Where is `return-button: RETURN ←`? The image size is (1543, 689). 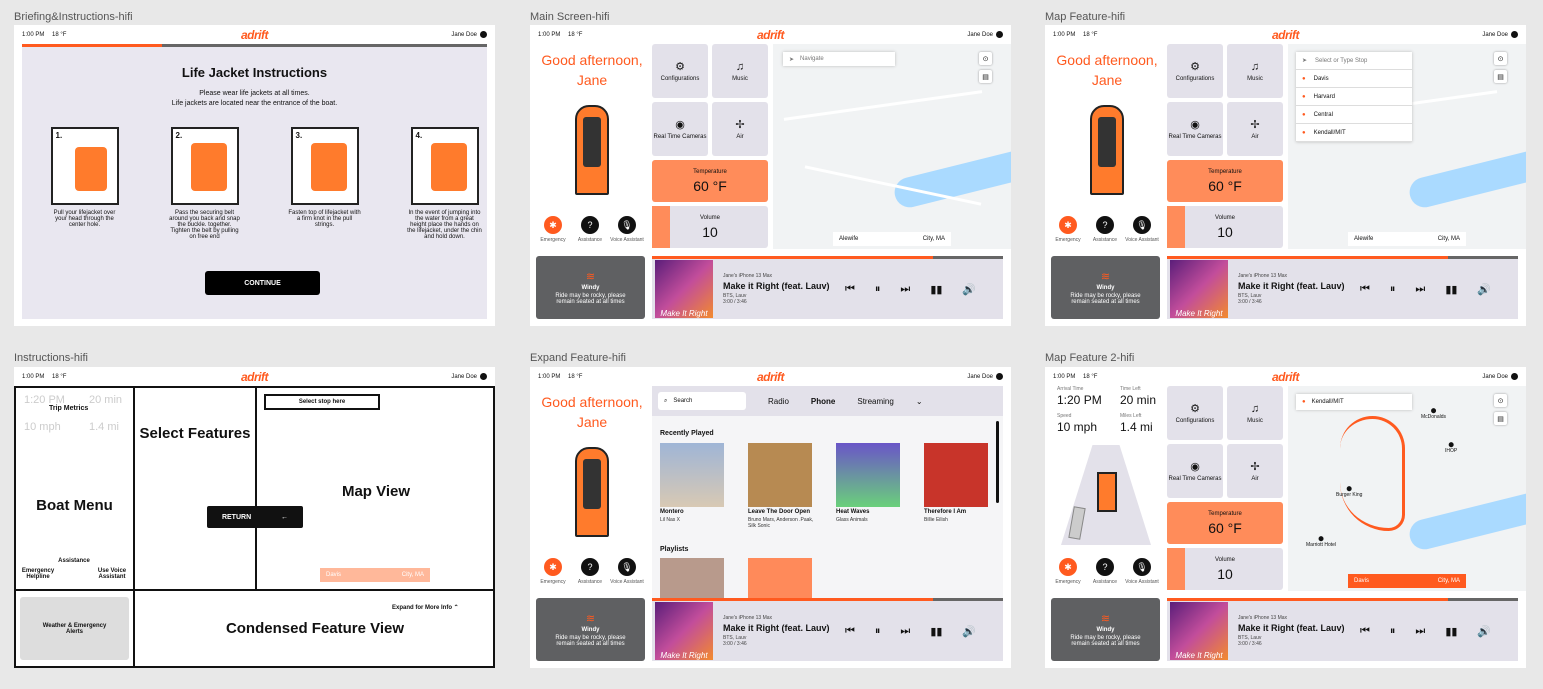 return-button: RETURN ← is located at coordinates (255, 517).